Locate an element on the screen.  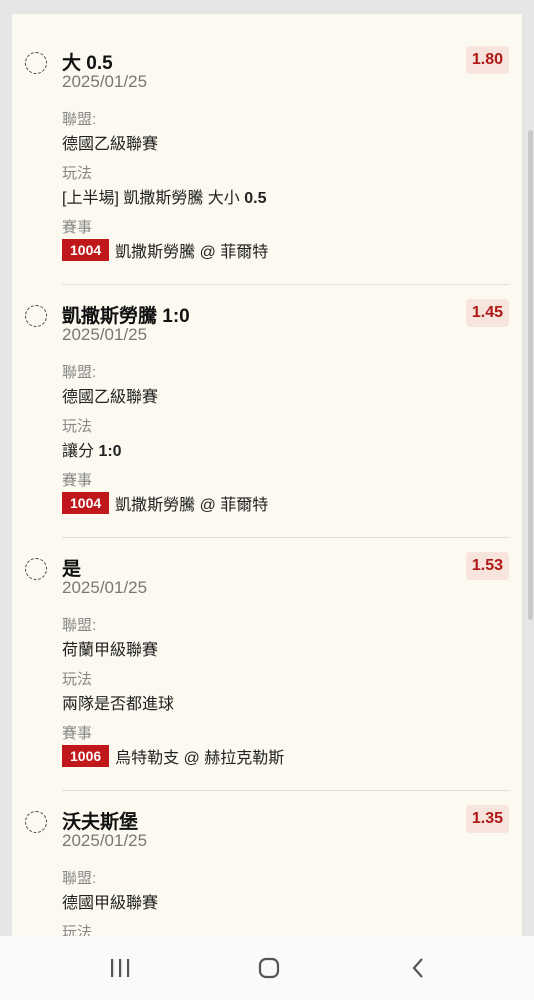
bet-title: 是 is located at coordinates (72, 569).